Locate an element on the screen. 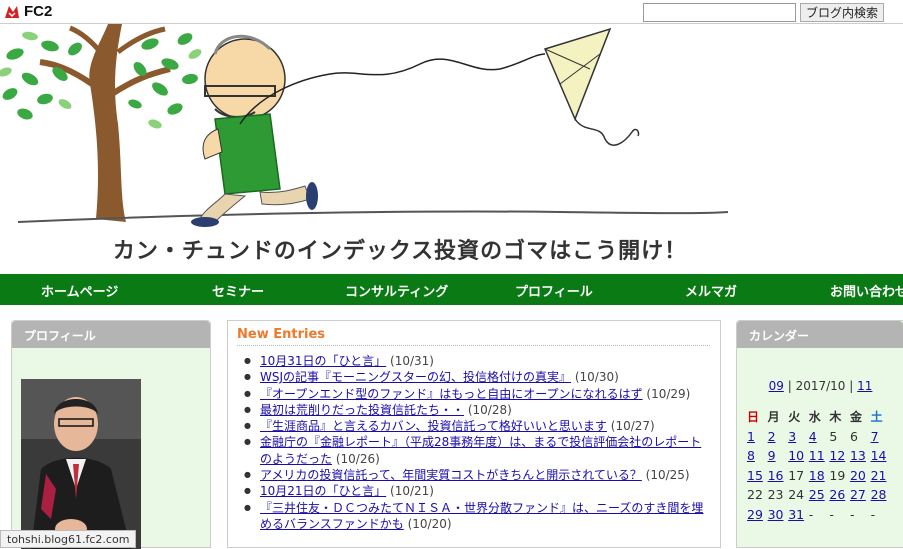 The width and height of the screenshot is (903, 549). calendar-day-cell: 16 is located at coordinates (778, 476).